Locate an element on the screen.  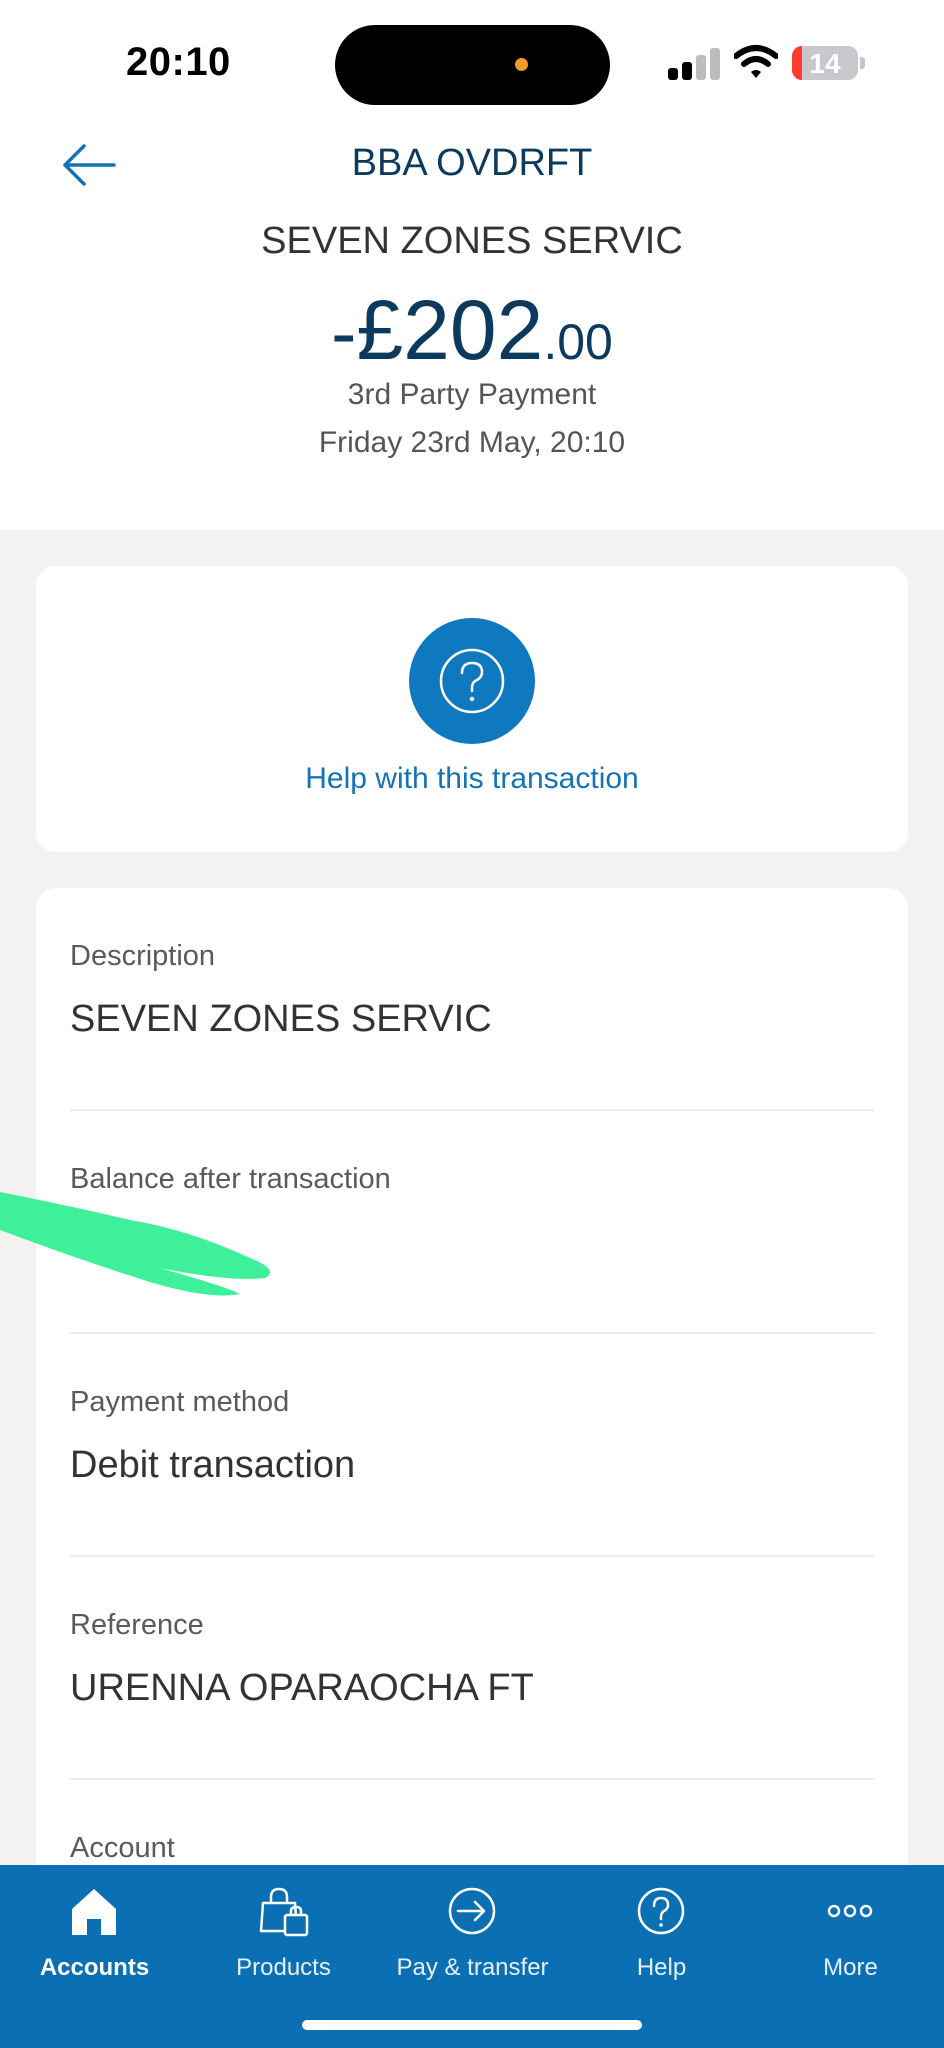
status-time: 20:10 is located at coordinates (178, 62).